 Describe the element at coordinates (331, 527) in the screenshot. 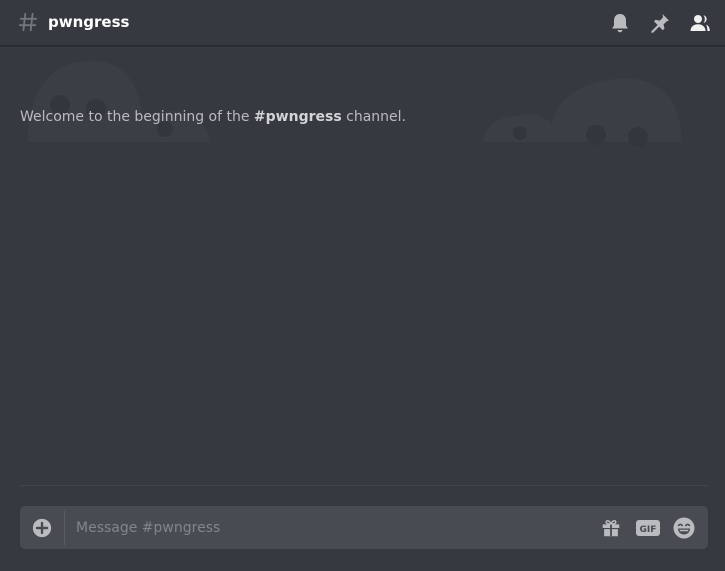

I see `message-input` at that location.